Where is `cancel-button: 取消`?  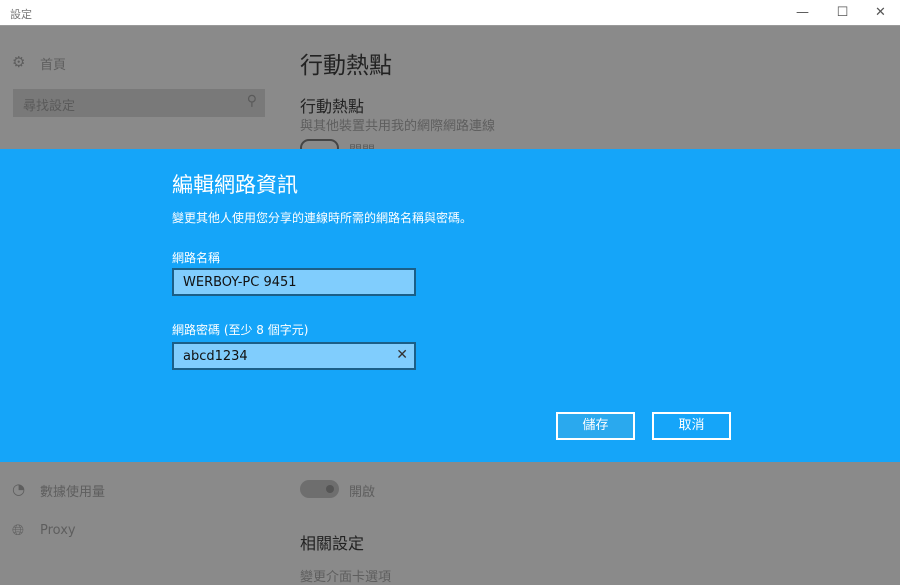 cancel-button: 取消 is located at coordinates (691, 426).